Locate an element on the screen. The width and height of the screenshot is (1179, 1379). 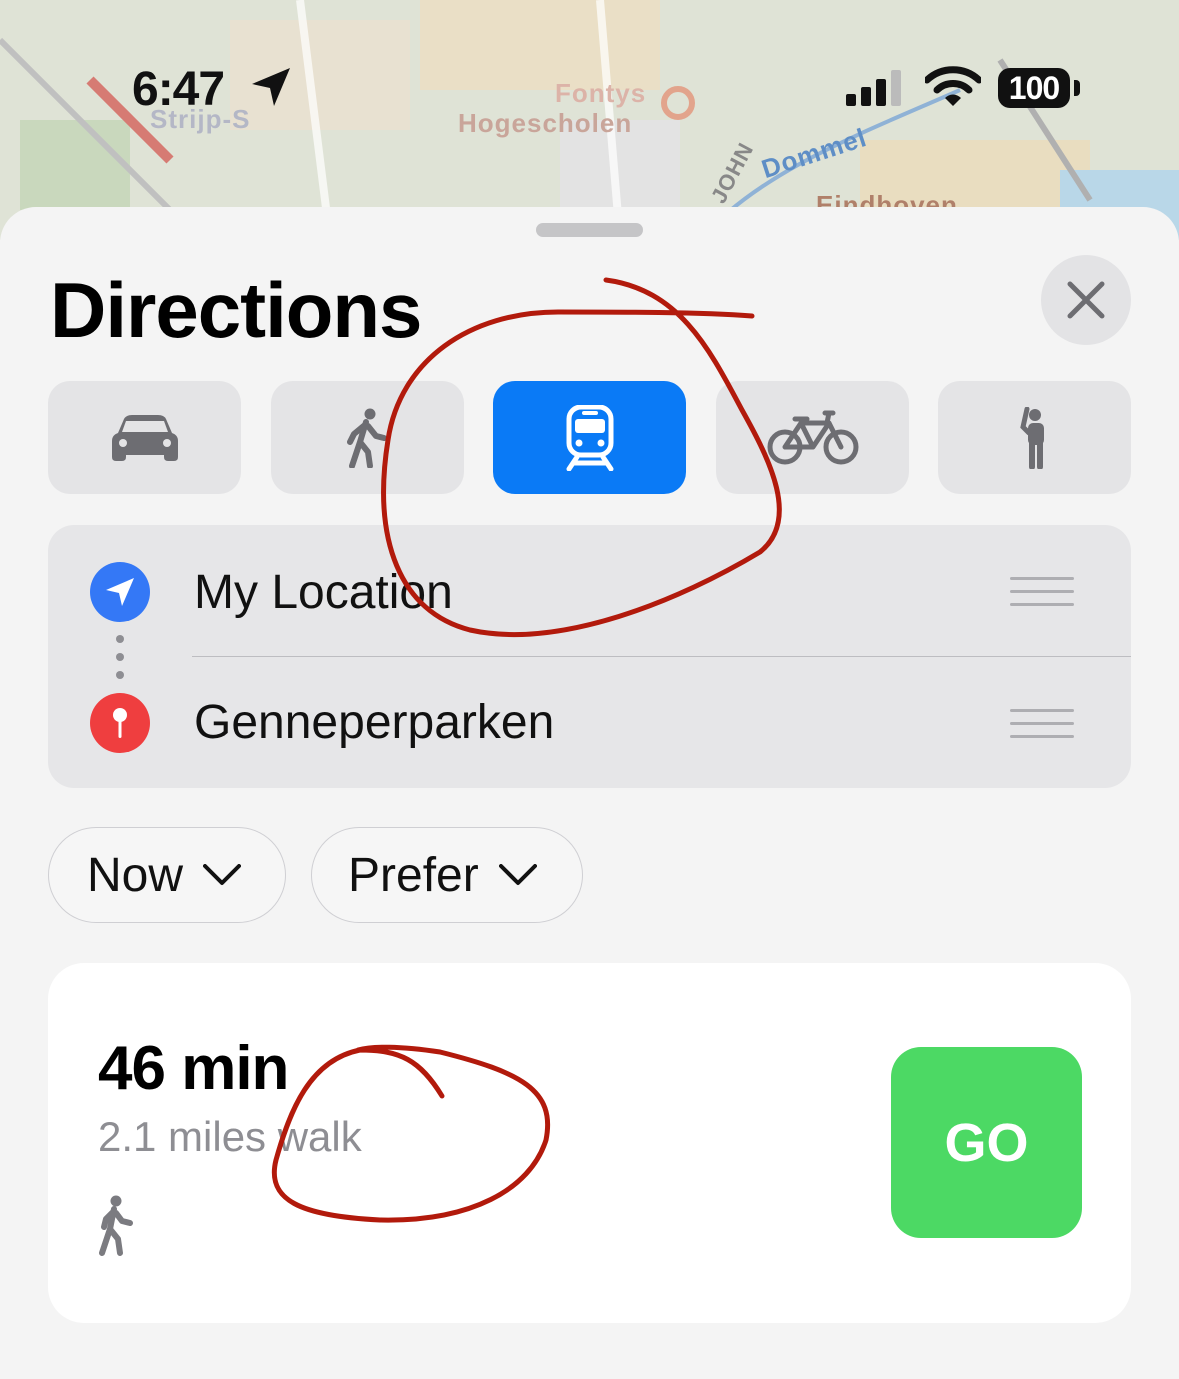
transport-mode-selector is located at coordinates (589, 438).